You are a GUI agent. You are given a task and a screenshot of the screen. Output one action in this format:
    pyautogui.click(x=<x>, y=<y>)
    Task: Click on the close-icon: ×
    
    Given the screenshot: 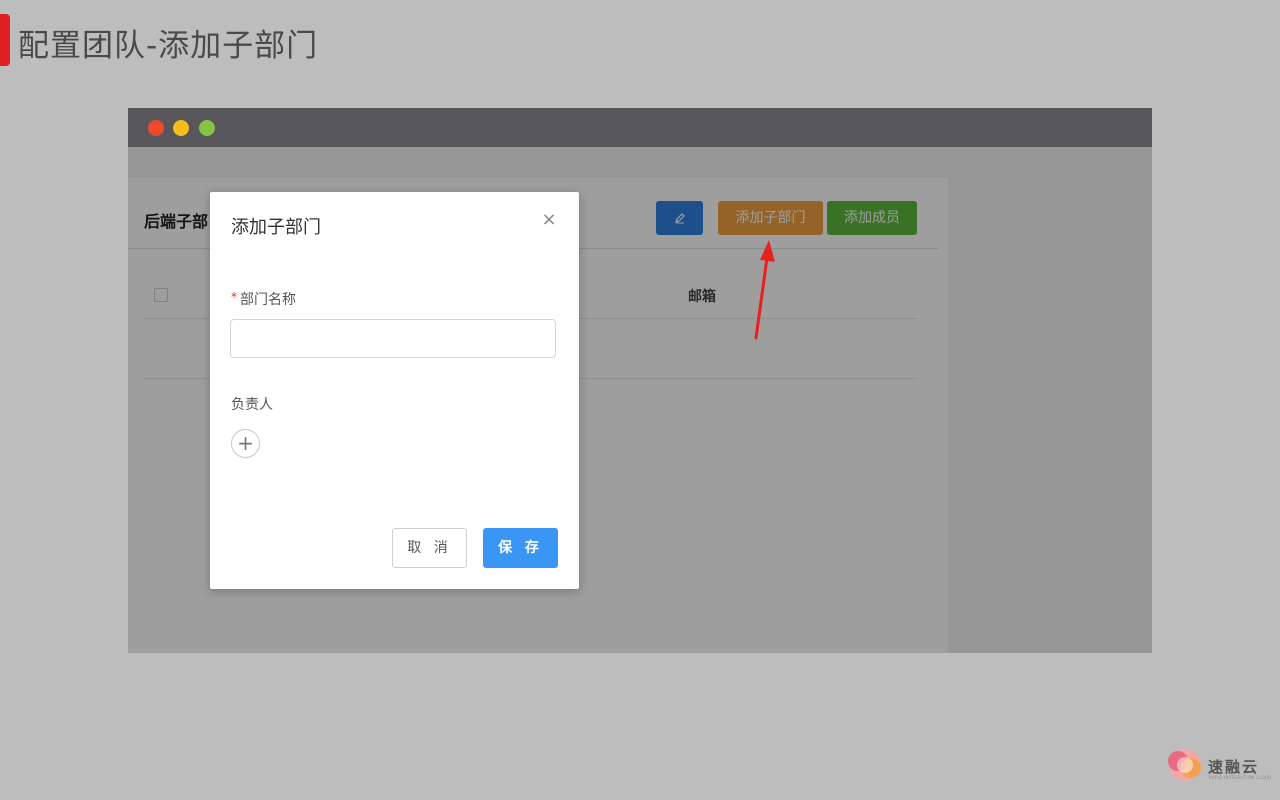 What is the action you would take?
    pyautogui.click(x=549, y=220)
    